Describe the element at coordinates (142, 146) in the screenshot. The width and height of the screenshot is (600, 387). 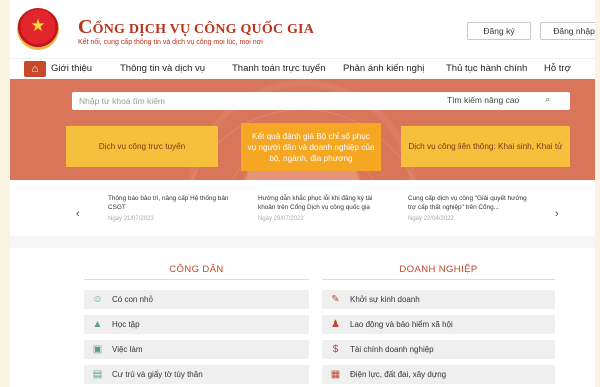
I see `tile-online-services: Dịch vụ công trực tuyến` at that location.